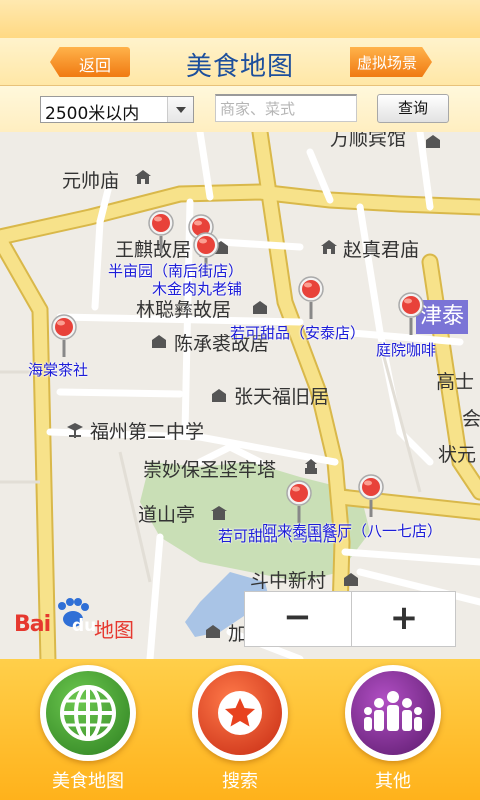 This screenshot has height=800, width=480. What do you see at coordinates (455, 382) in the screenshot?
I see `map-place: 高士` at bounding box center [455, 382].